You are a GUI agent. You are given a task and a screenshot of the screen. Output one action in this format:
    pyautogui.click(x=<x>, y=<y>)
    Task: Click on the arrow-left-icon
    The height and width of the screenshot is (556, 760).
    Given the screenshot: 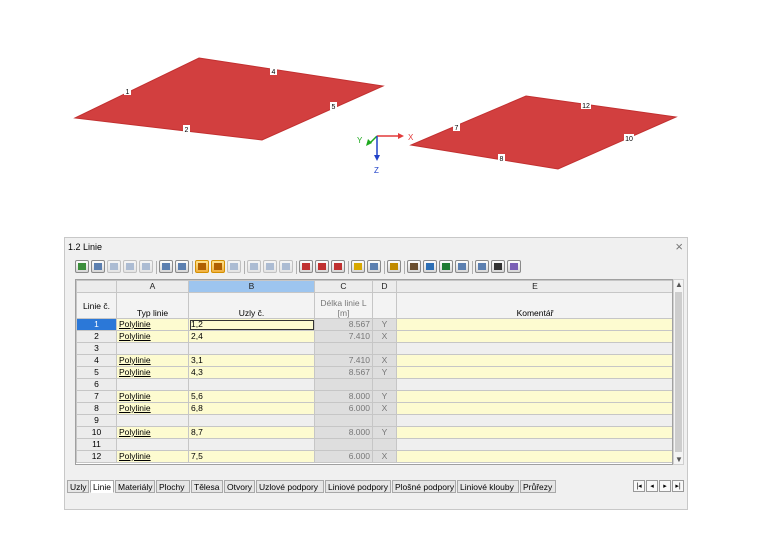 What is the action you would take?
    pyautogui.click(x=166, y=266)
    